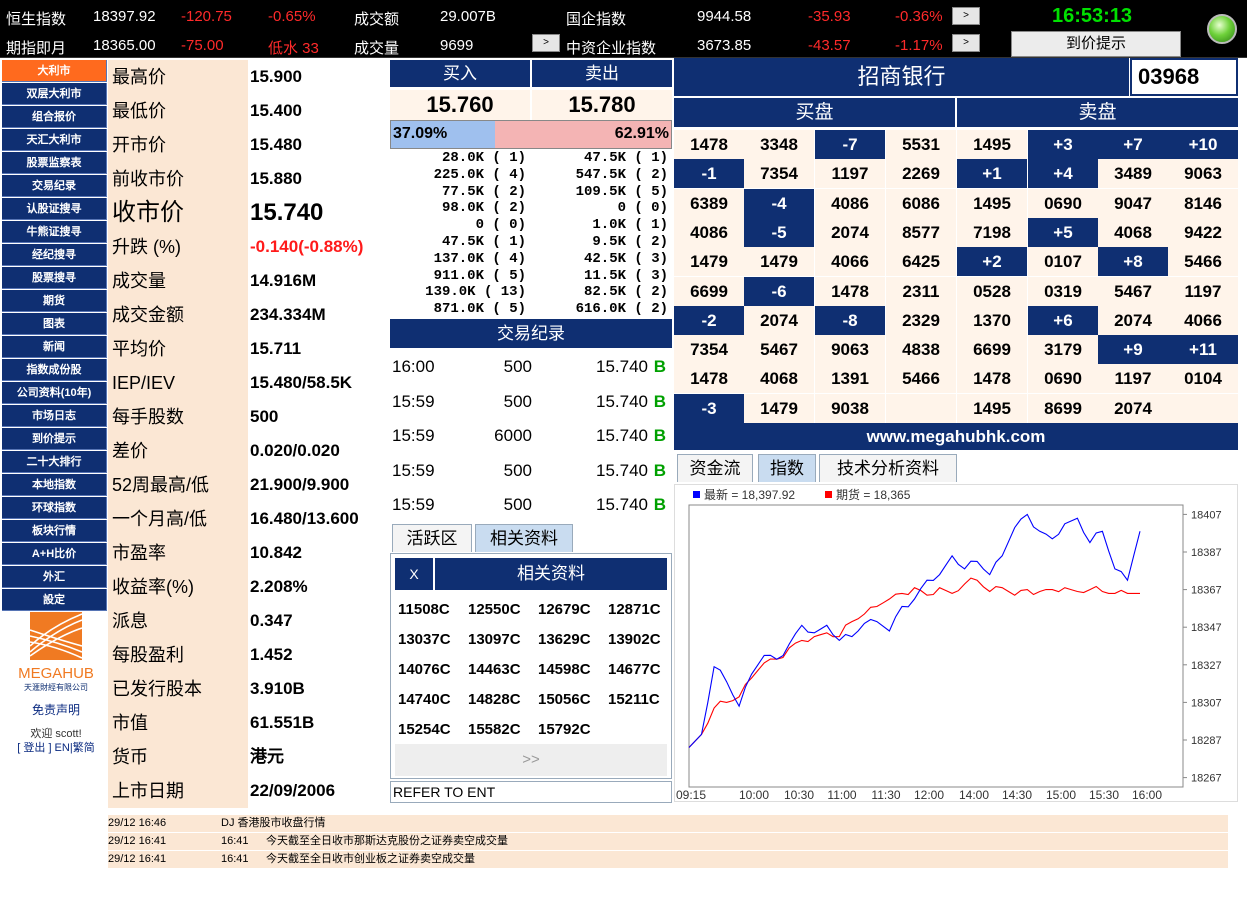 Image resolution: width=1247 pixels, height=901 pixels. Describe the element at coordinates (546, 43) in the screenshot. I see `volume-expand-button: >` at that location.